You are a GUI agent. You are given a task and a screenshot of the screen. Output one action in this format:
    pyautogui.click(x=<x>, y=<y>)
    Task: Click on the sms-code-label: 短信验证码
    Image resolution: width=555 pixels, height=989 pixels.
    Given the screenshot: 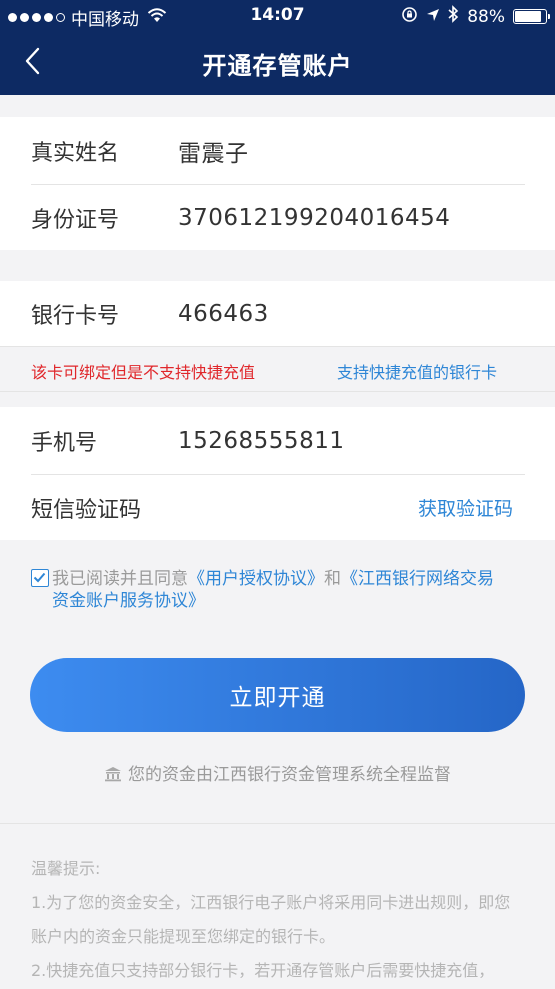 What is the action you would take?
    pyautogui.click(x=86, y=510)
    